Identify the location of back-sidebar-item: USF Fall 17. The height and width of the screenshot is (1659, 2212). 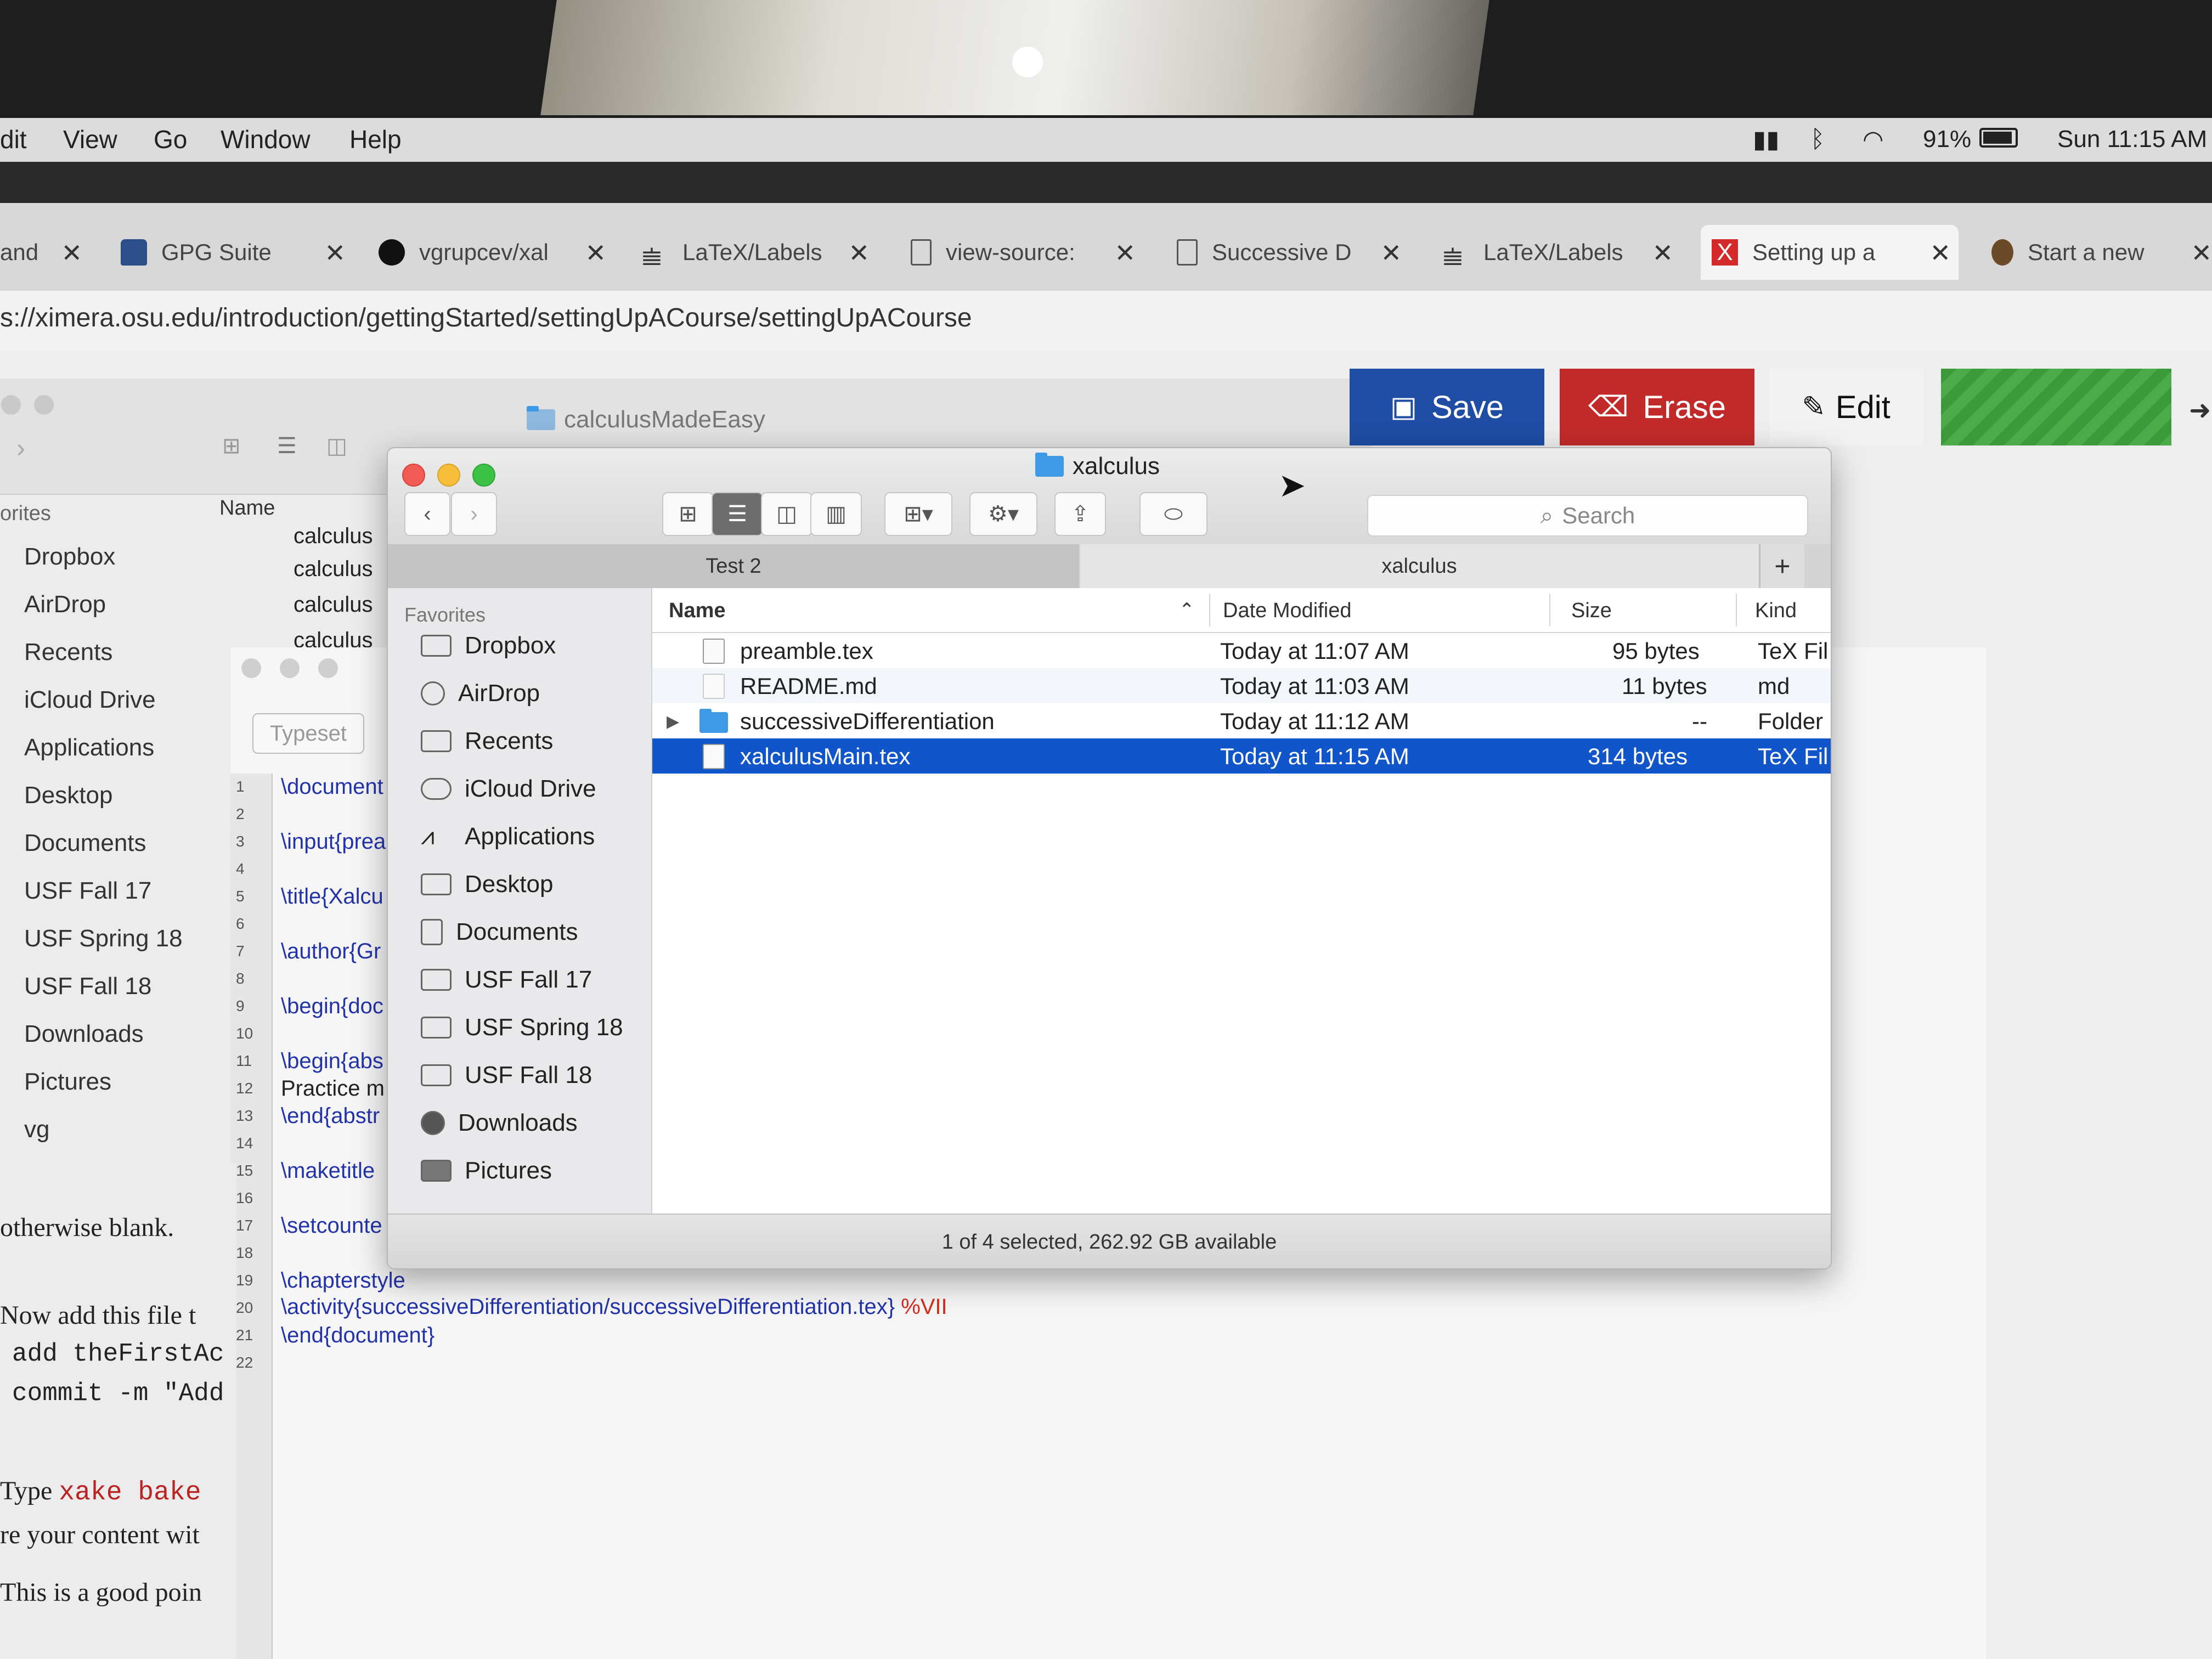
(110, 901).